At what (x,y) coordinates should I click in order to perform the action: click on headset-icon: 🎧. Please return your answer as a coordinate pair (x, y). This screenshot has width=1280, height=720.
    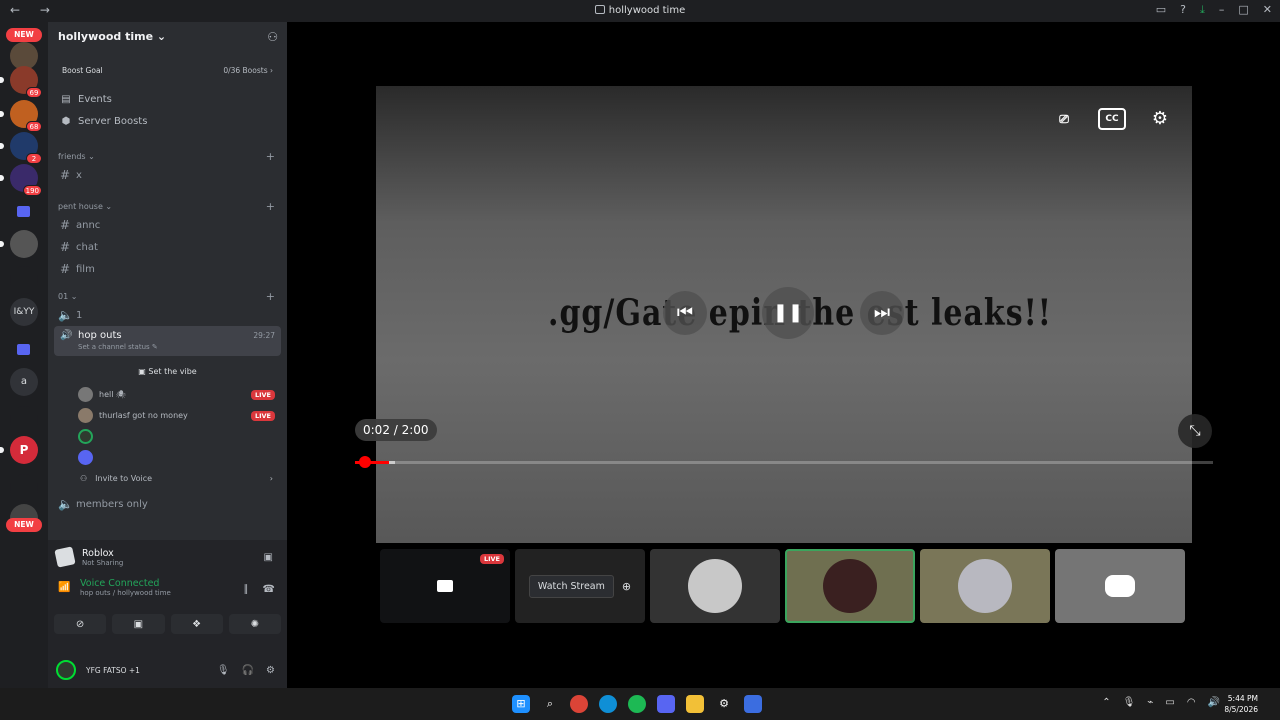
    Looking at the image, I should click on (248, 670).